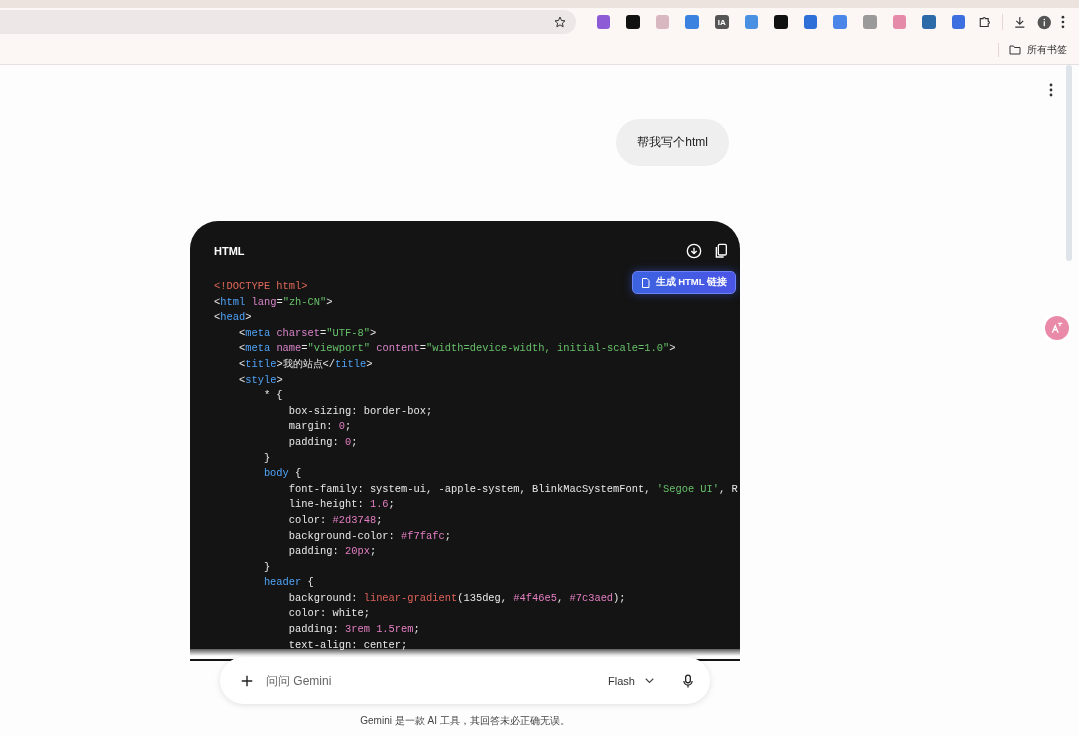 The width and height of the screenshot is (1079, 736). I want to click on code-line: text-align: center;, so click(347, 645).